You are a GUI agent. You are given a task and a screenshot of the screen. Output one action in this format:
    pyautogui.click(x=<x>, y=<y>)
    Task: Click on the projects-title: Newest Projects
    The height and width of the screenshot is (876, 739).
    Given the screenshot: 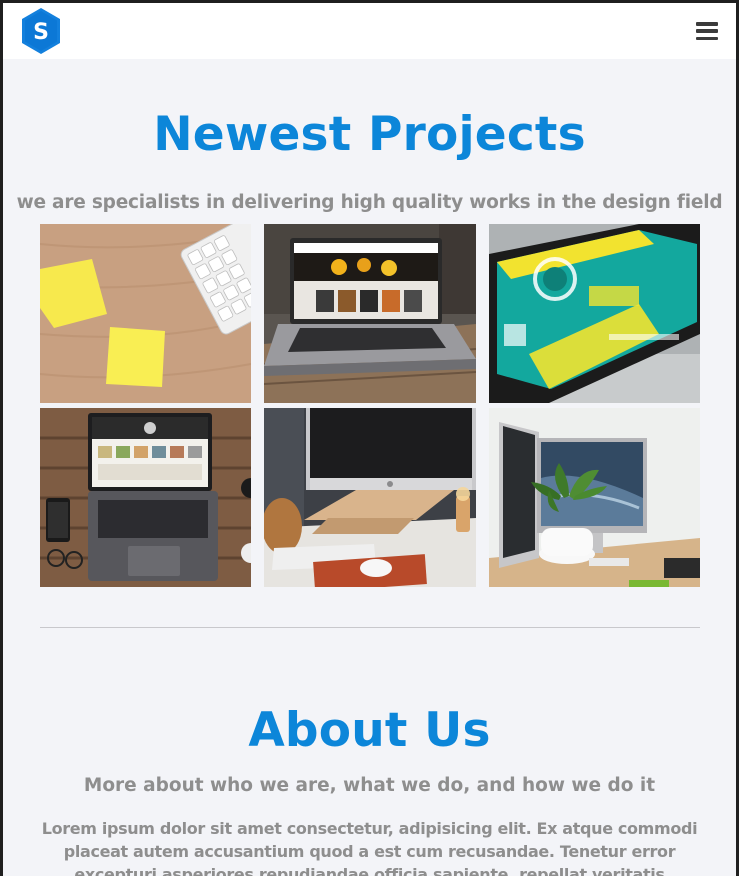 What is the action you would take?
    pyautogui.click(x=369, y=134)
    